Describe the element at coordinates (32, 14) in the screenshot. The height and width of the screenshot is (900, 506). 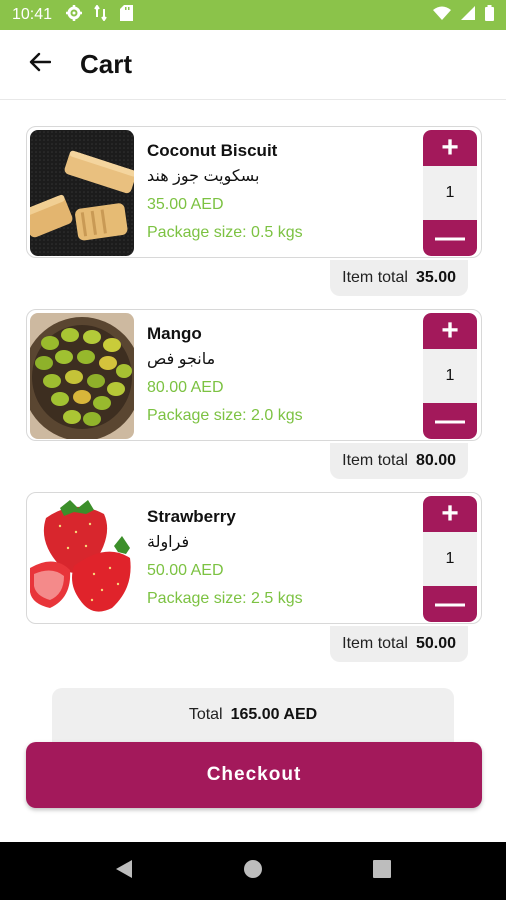
I see `status-time: 10:41` at that location.